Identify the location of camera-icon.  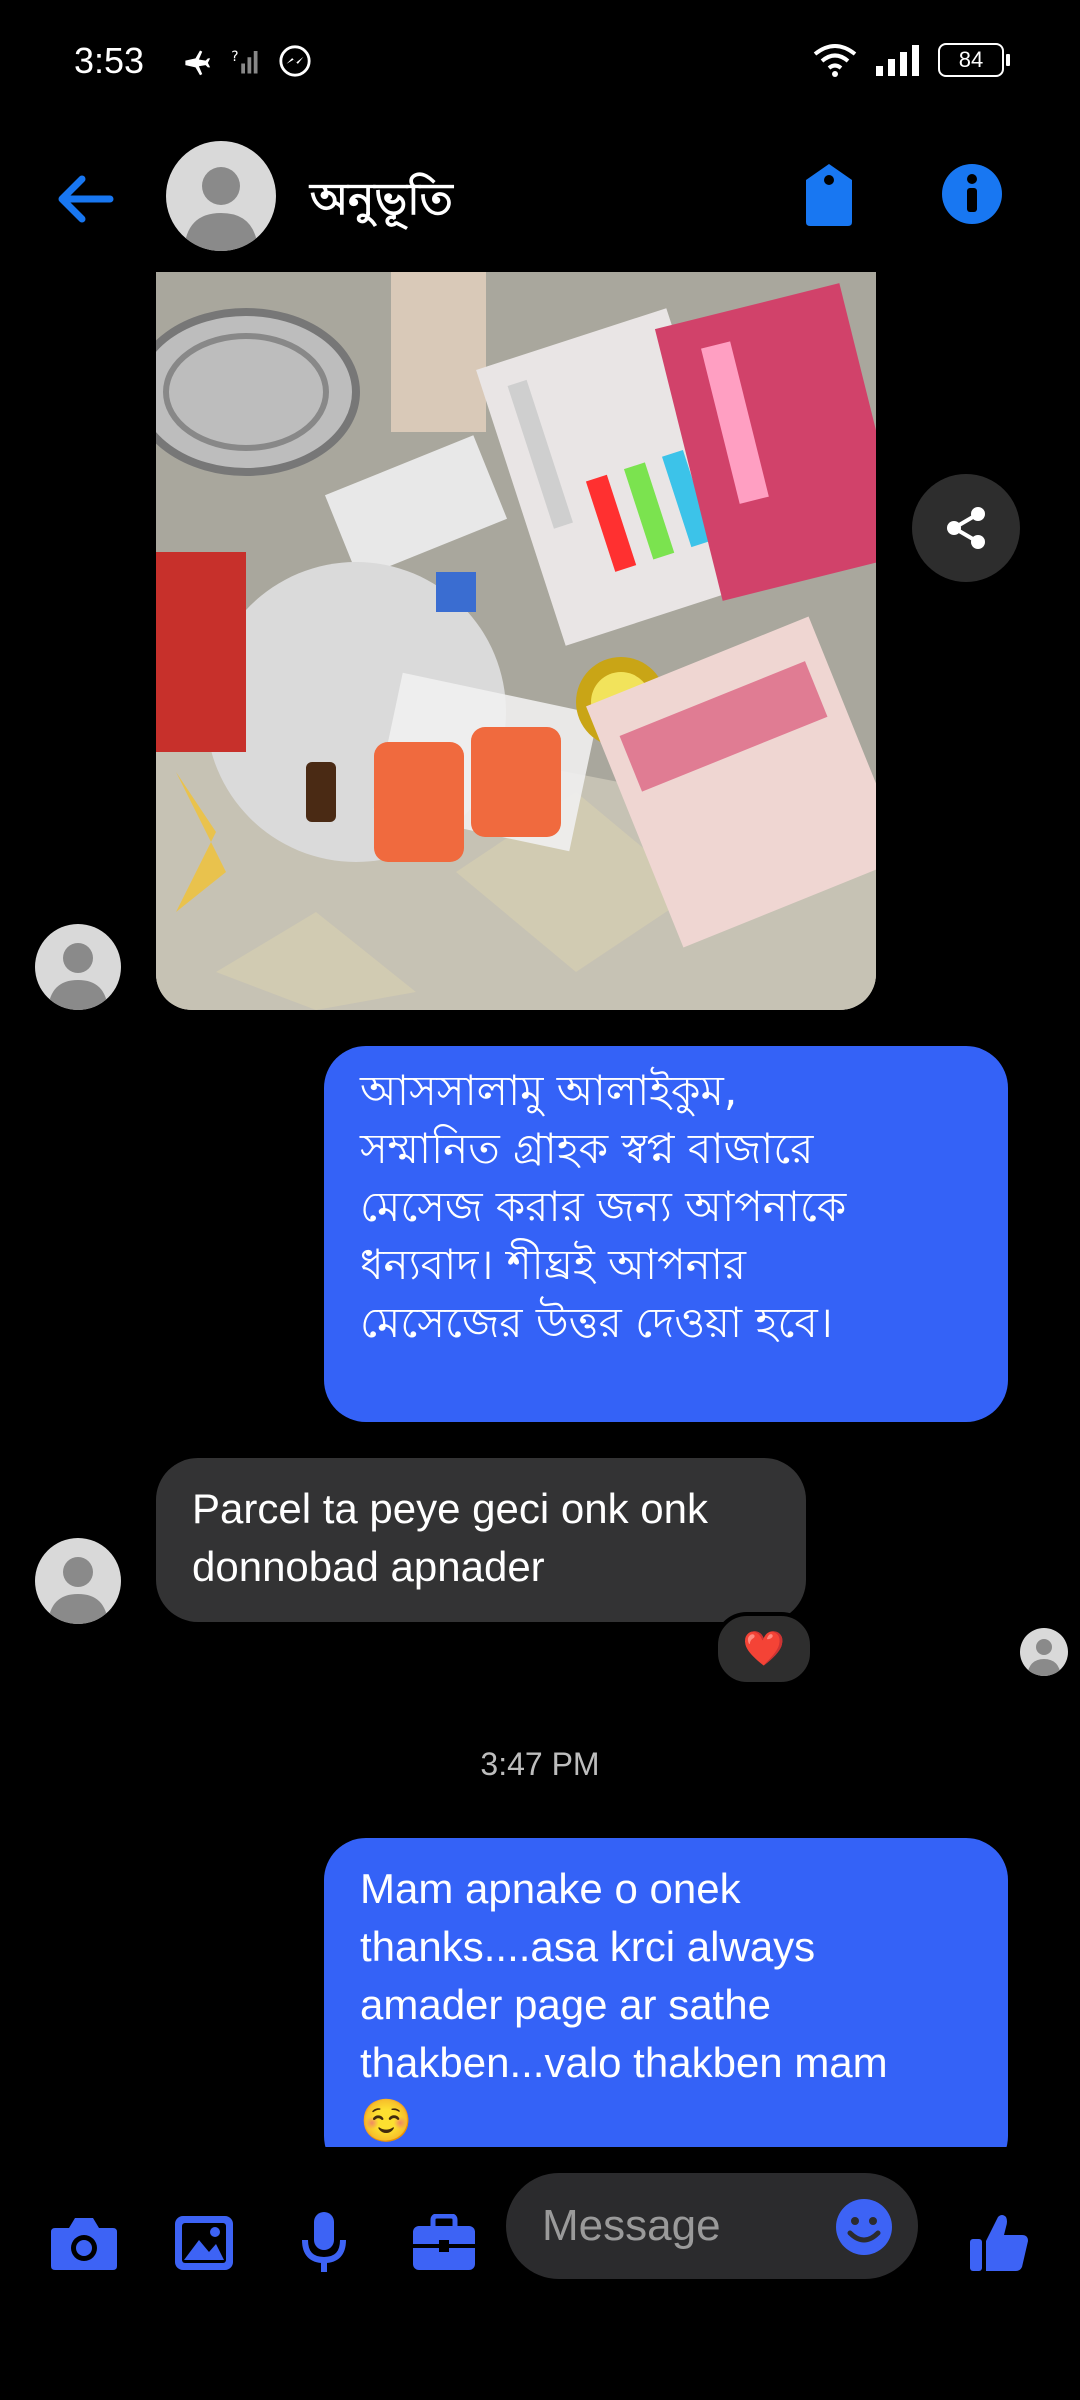
(84, 2244).